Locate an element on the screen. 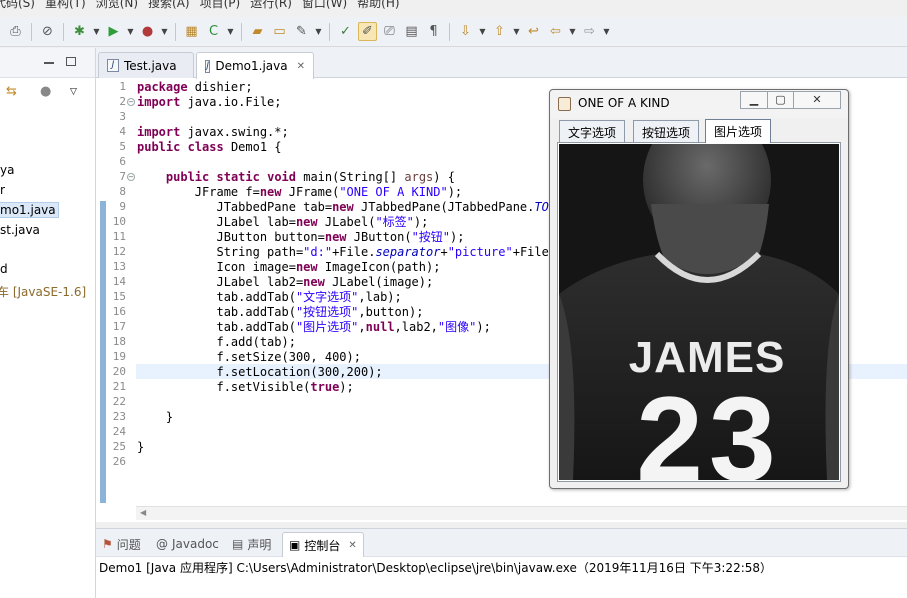 Image resolution: width=907 pixels, height=598 pixels. code-line: } is located at coordinates (155, 417).